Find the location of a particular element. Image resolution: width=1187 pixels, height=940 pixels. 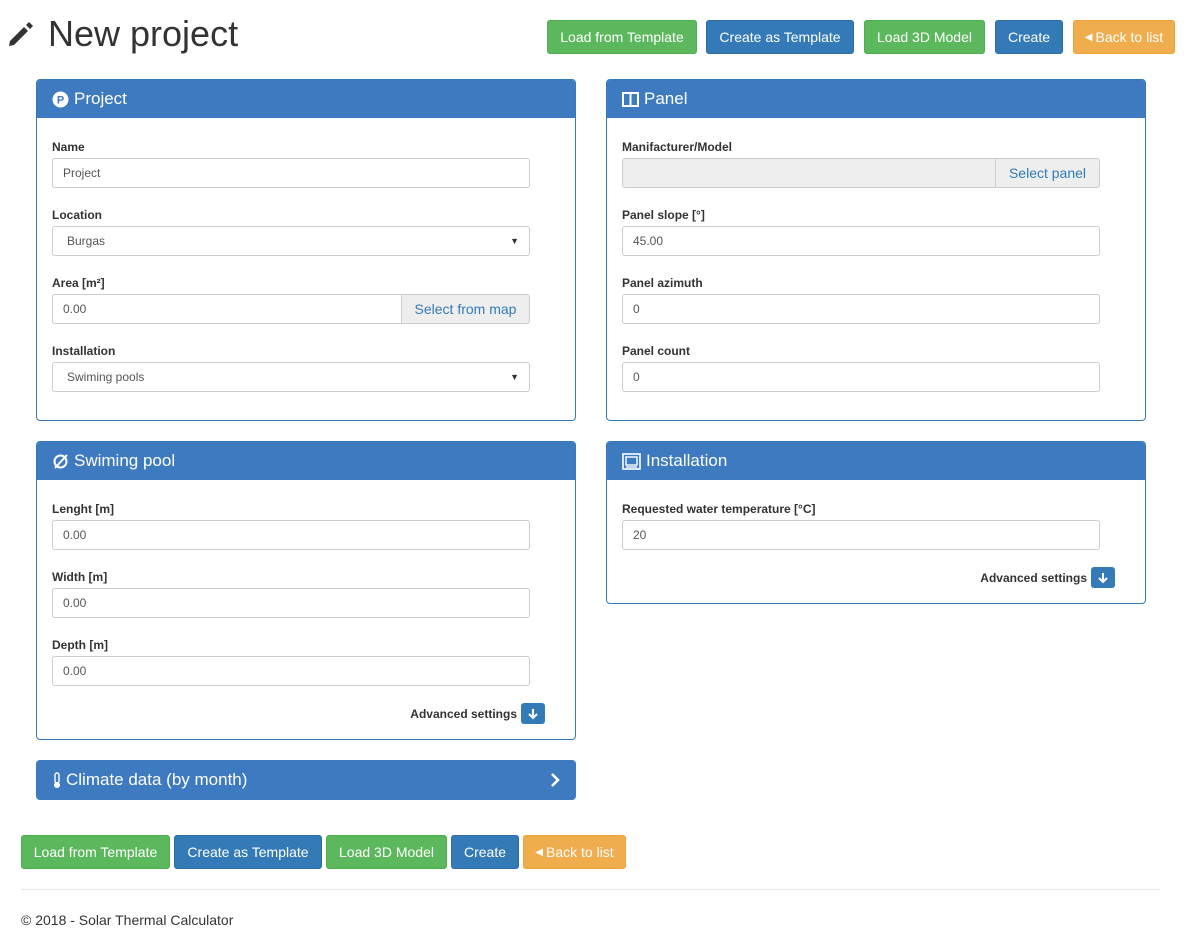

page-header: New project is located at coordinates (122, 34).